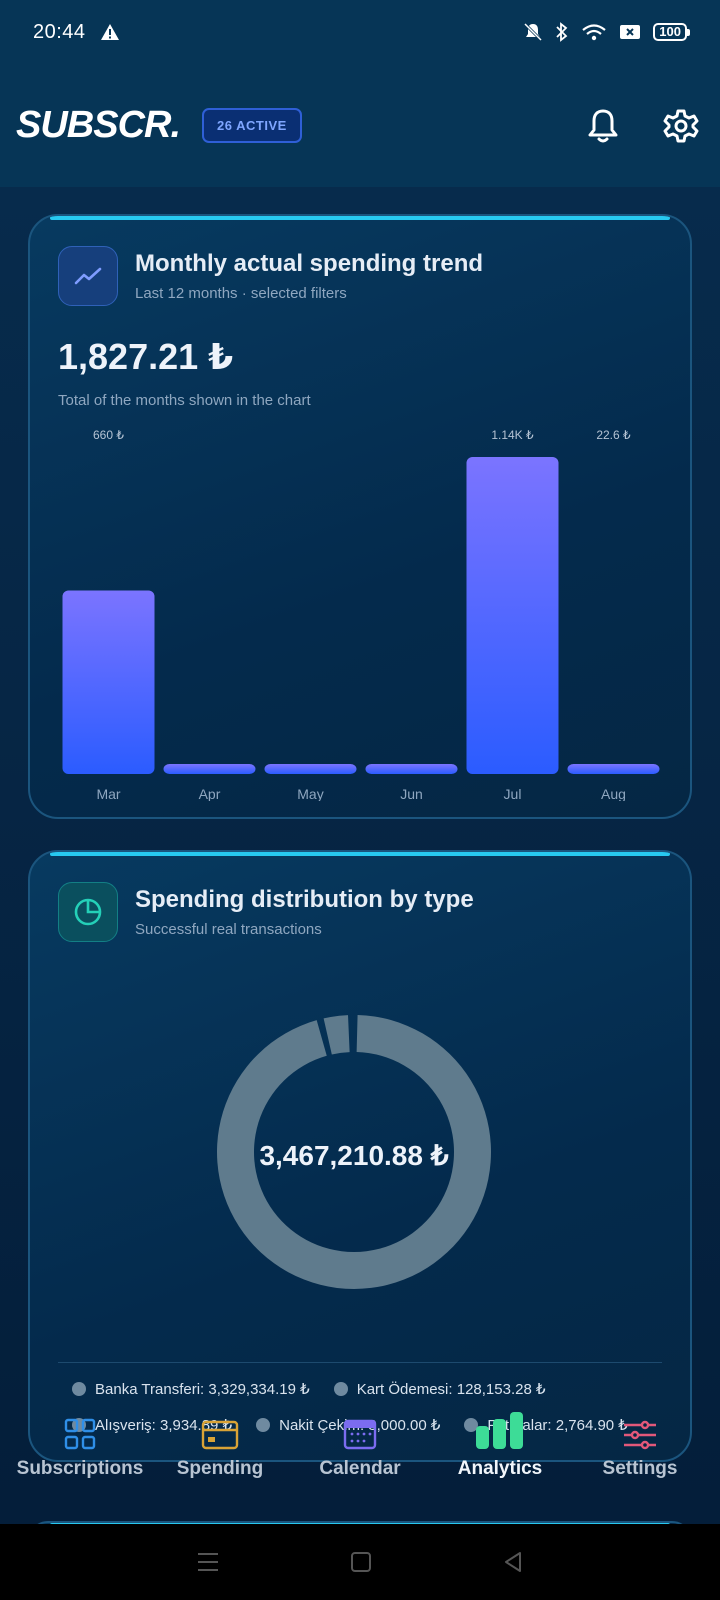 The image size is (720, 1600). I want to click on donut-slice, so click(336, 1035).